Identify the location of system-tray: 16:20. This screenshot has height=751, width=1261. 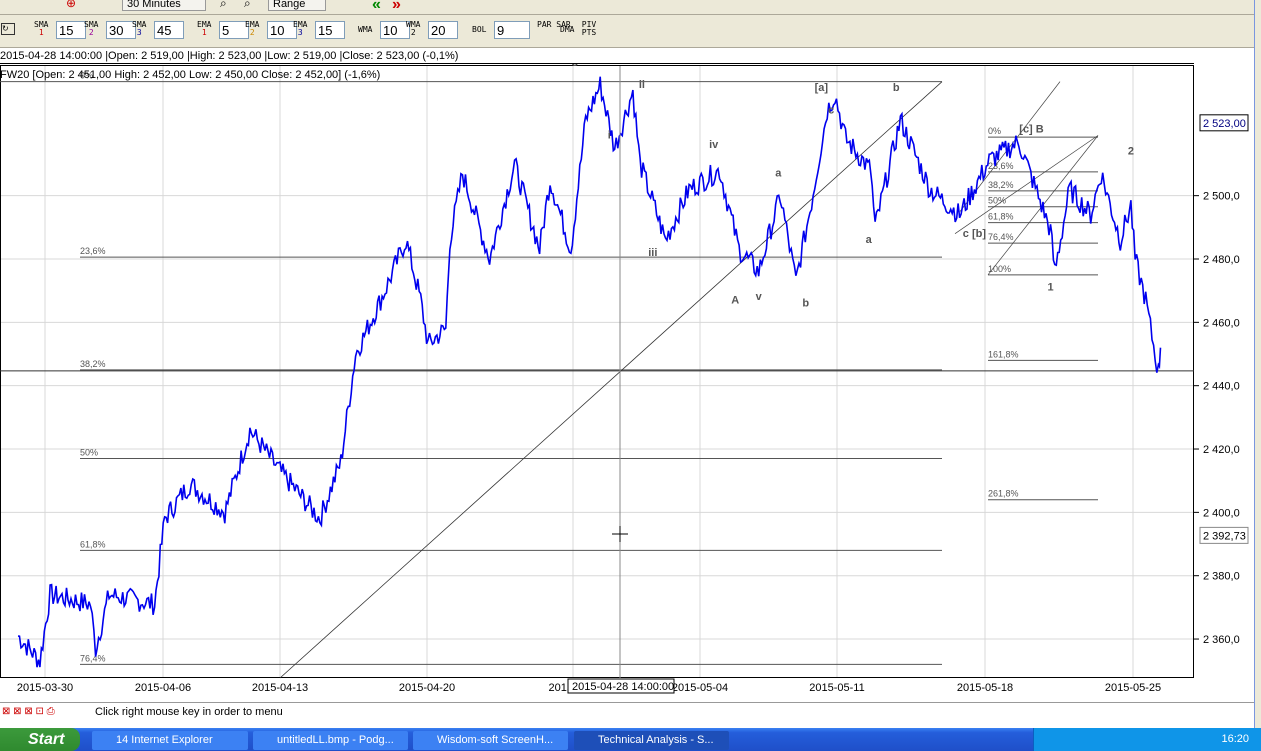
(1147, 739).